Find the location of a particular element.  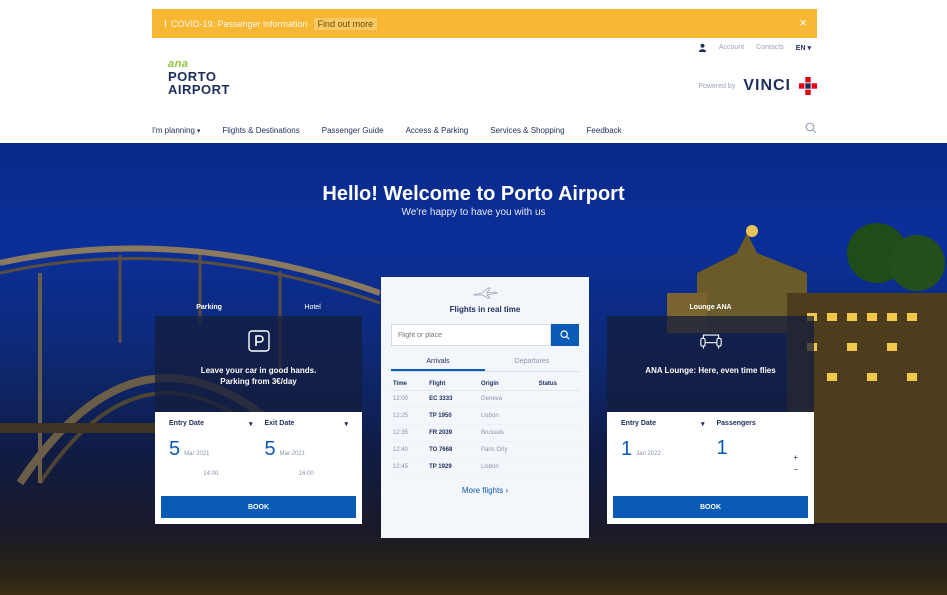

nav-item-planning: I'm planning is located at coordinates (176, 130).